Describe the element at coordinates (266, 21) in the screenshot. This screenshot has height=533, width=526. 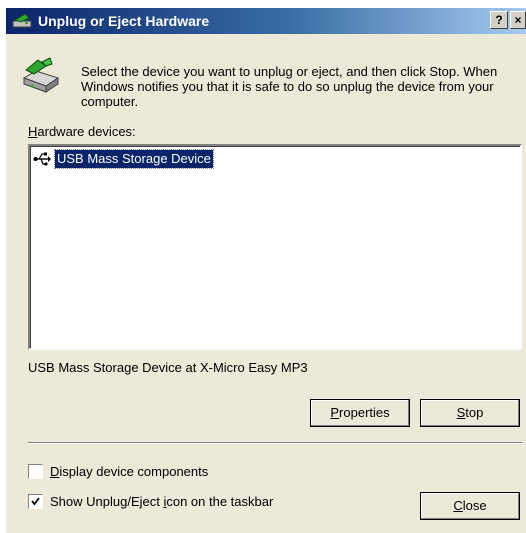
I see `title-bar: Unplug or Eject Hardware ? ×` at that location.